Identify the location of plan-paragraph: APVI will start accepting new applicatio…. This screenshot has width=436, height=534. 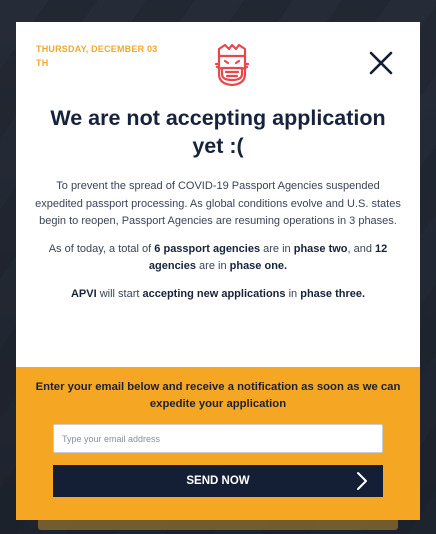
(218, 295).